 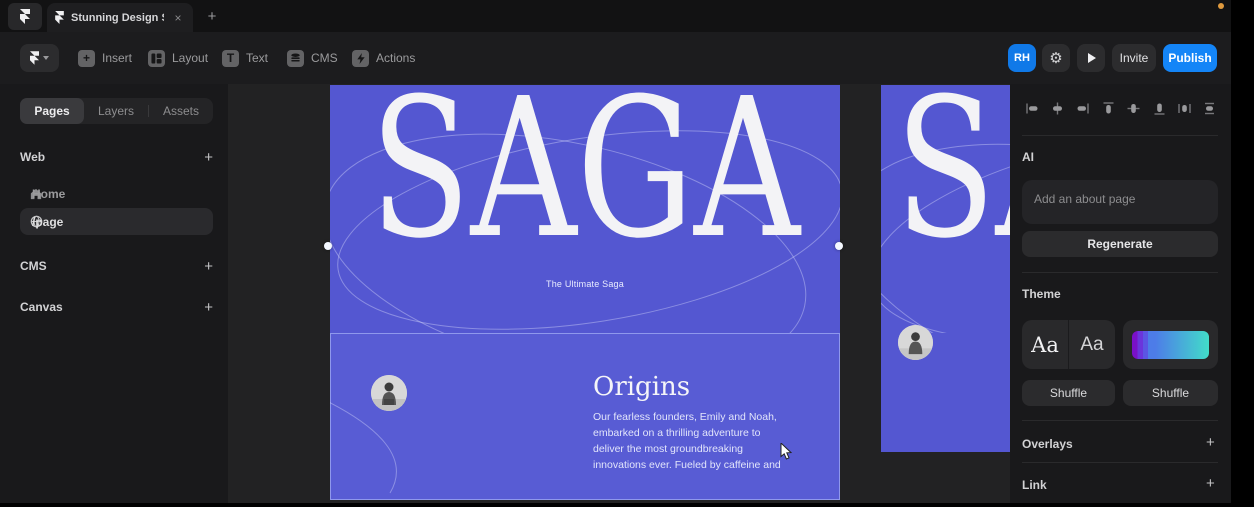 I want to click on shuffle-fonts-button: Shuffle, so click(x=1068, y=393).